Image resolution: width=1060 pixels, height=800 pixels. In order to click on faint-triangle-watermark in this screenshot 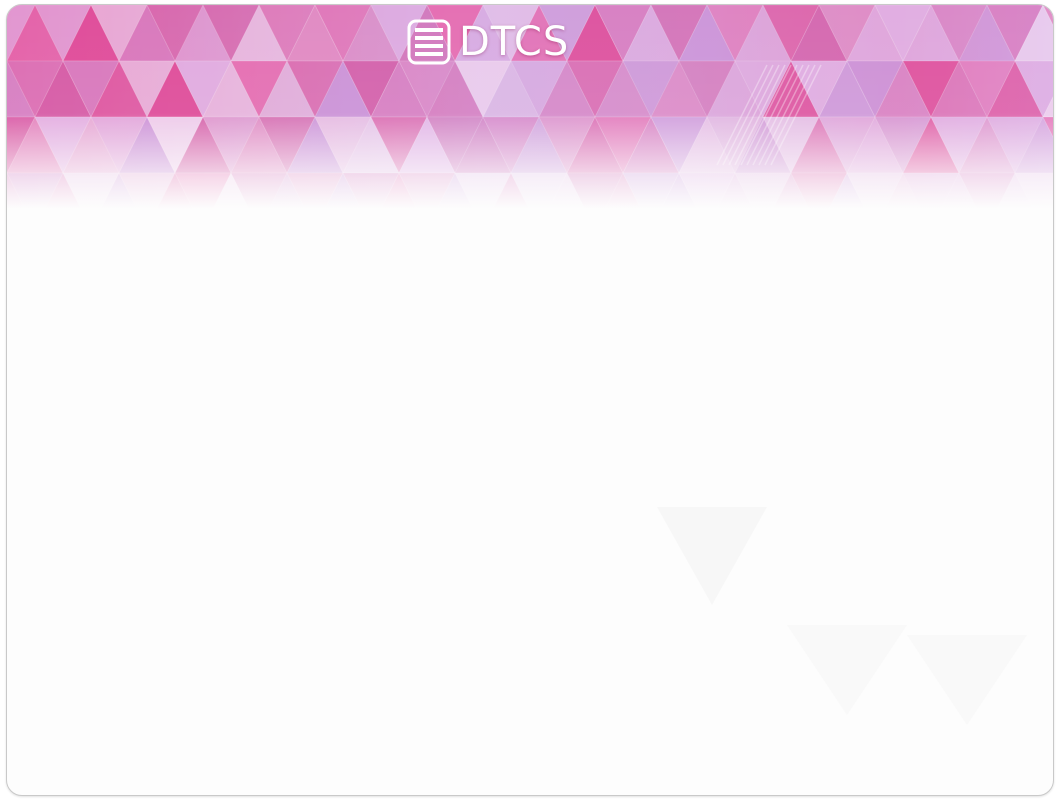, I will do `click(842, 616)`.